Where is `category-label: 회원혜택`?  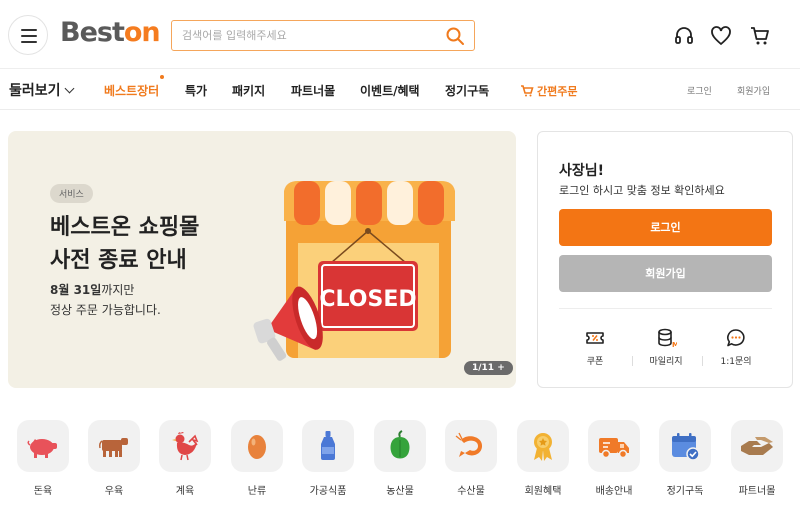
category-label: 회원혜택 is located at coordinates (543, 491).